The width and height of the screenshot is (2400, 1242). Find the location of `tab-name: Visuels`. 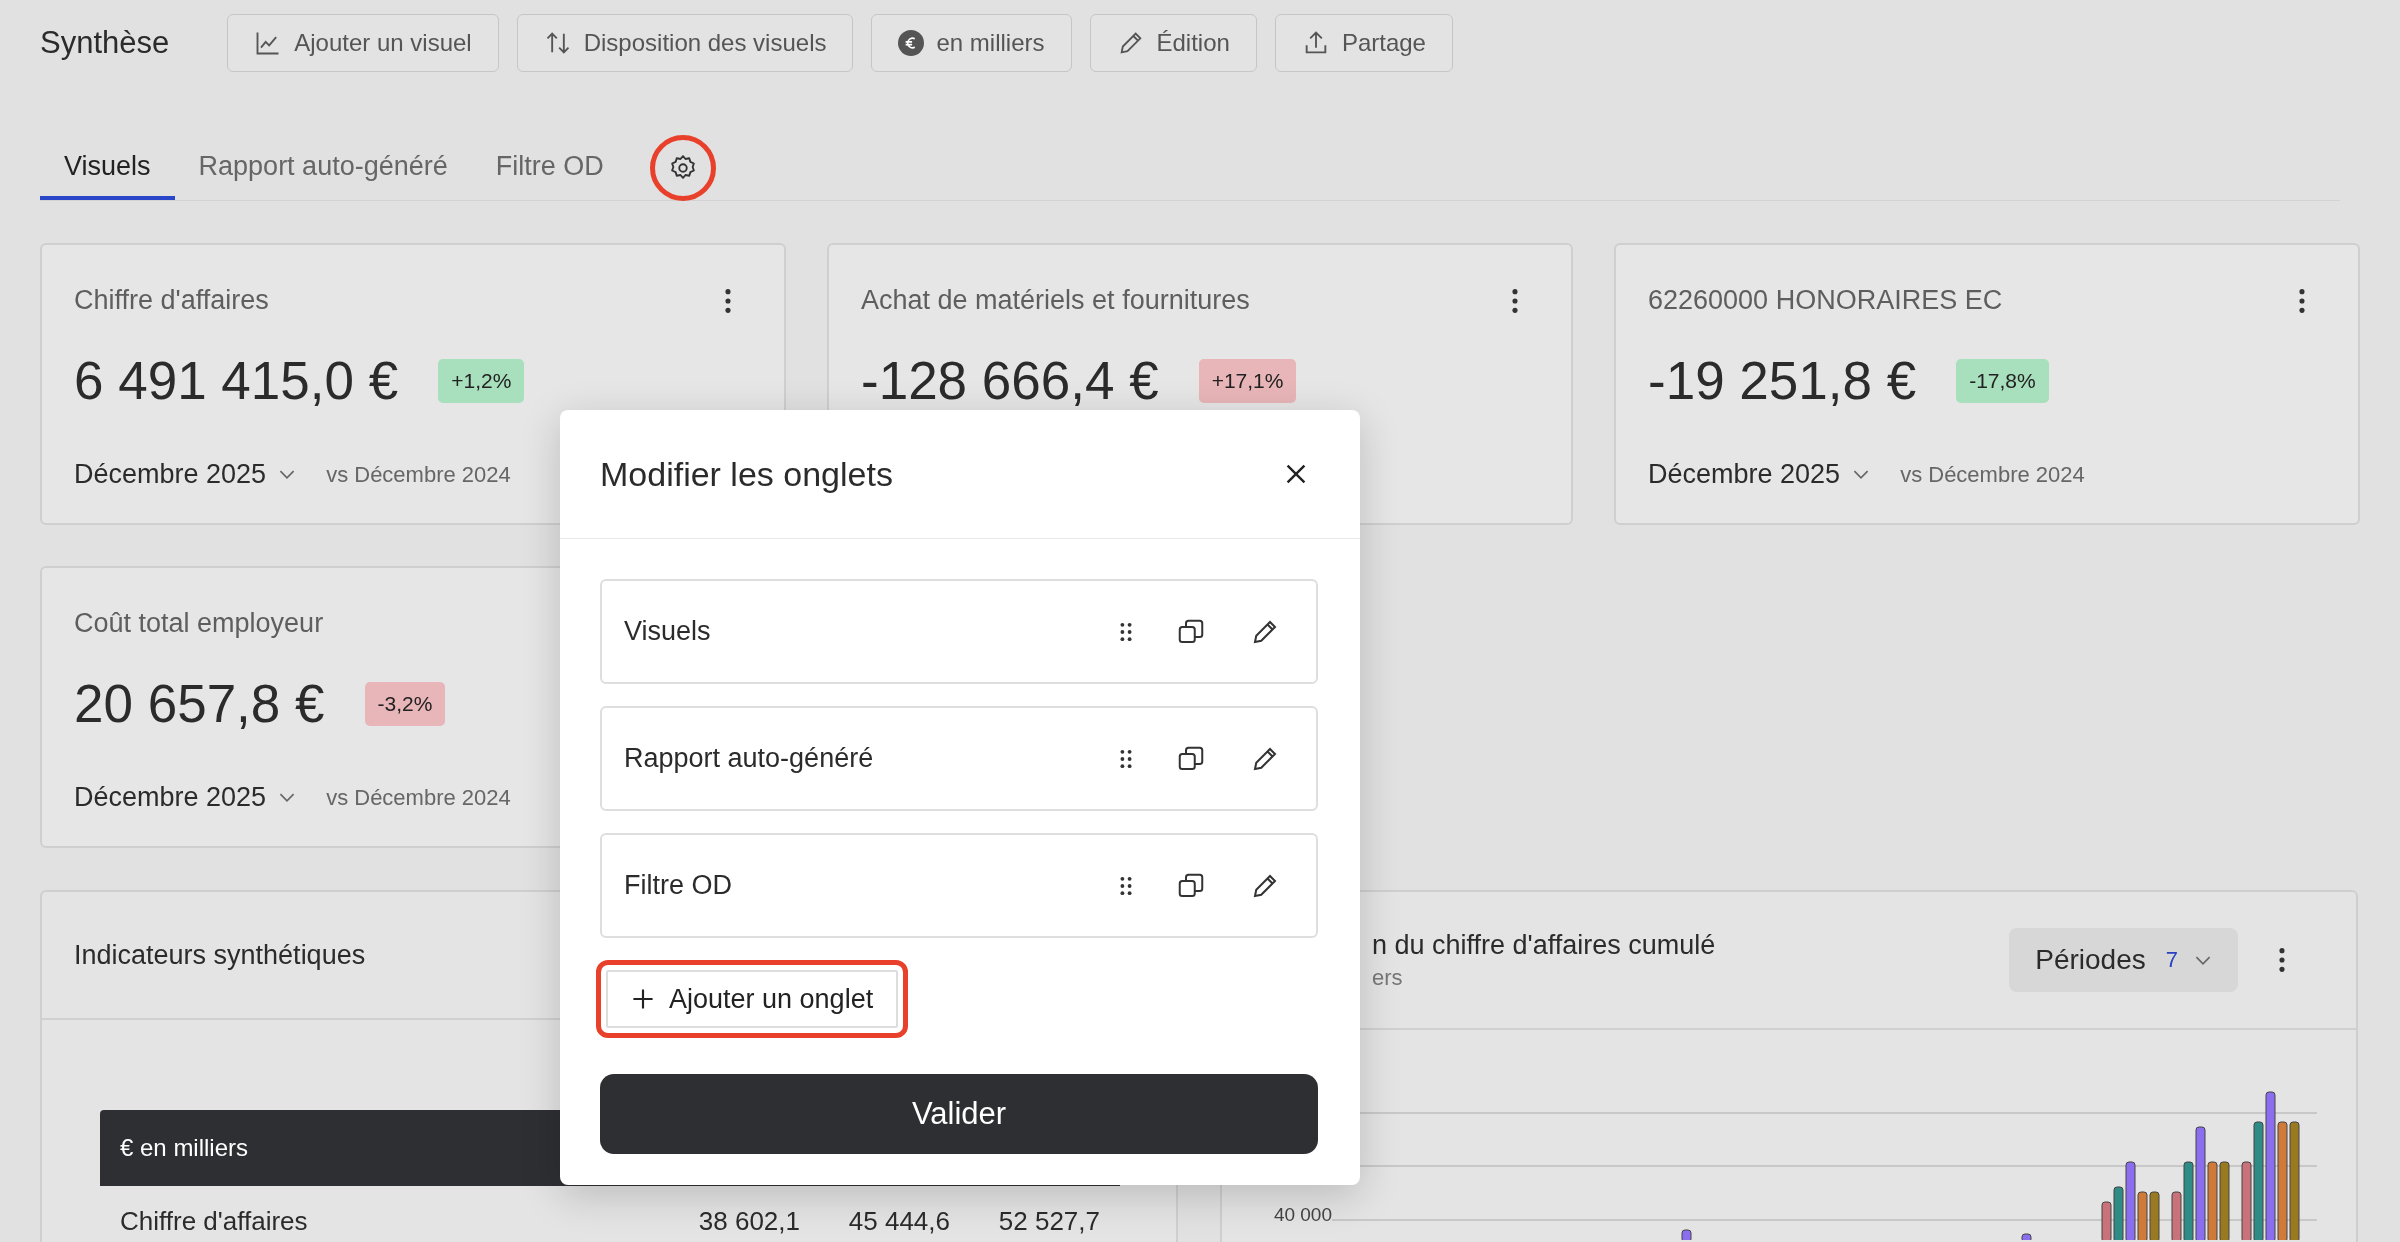

tab-name: Visuels is located at coordinates (668, 631).